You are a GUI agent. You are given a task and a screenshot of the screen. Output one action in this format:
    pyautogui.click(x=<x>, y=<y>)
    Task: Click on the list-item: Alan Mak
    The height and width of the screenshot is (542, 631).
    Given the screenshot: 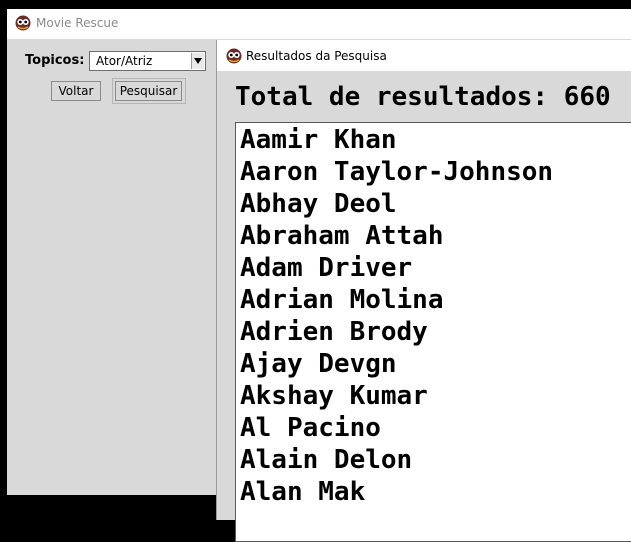 What is the action you would take?
    pyautogui.click(x=302, y=492)
    